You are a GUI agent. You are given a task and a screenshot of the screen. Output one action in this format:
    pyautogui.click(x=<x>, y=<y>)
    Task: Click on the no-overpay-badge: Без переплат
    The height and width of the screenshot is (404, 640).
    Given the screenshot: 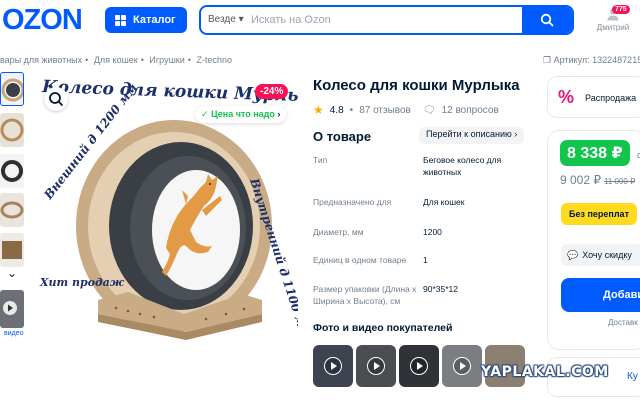 What is the action you would take?
    pyautogui.click(x=599, y=214)
    